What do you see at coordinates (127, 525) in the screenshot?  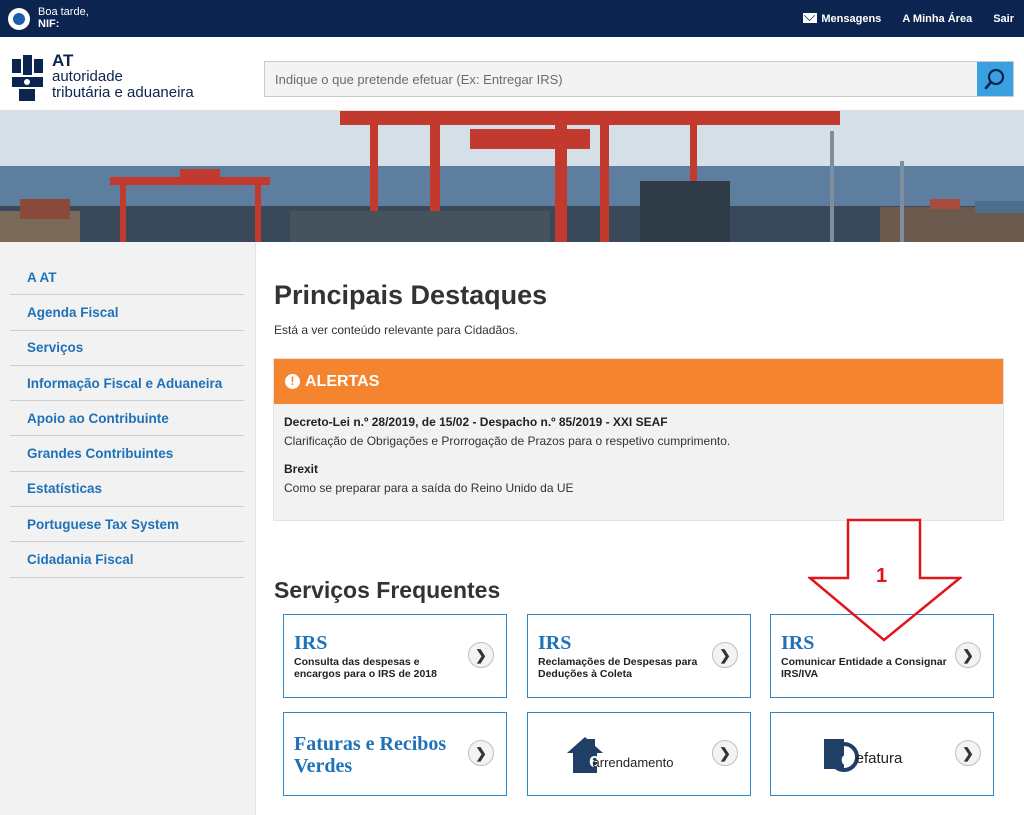 I see `sidebar-item-portuguese-tax-system: Portuguese Tax System` at bounding box center [127, 525].